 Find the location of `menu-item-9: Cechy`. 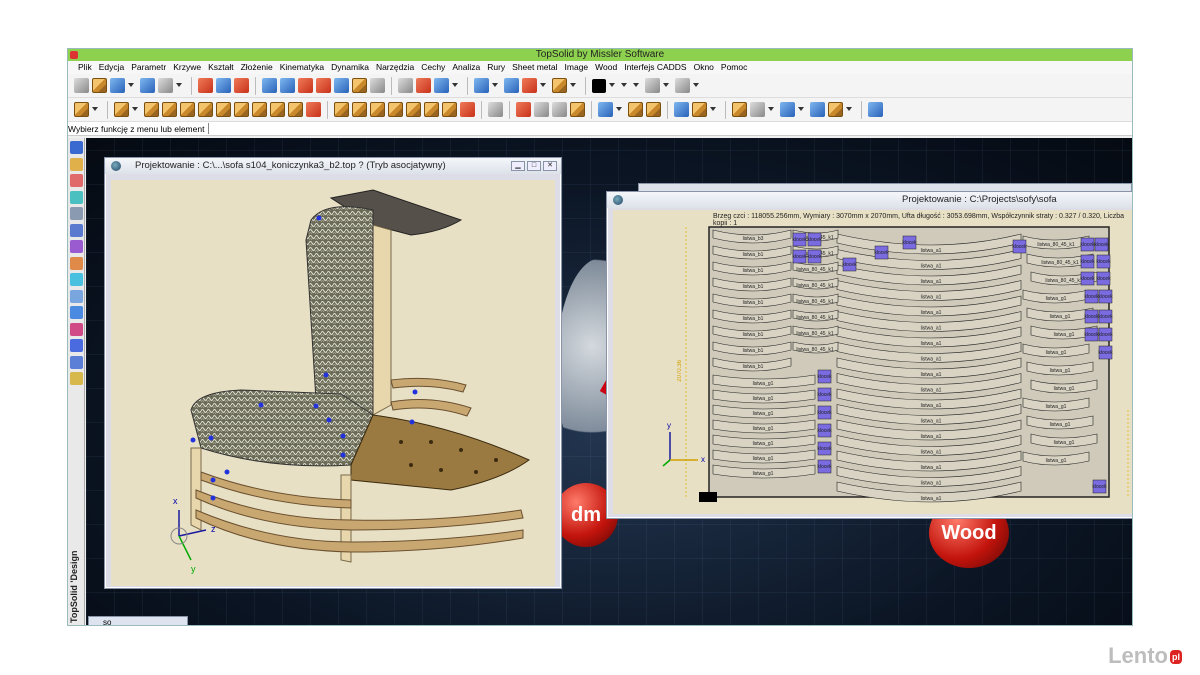

menu-item-9: Cechy is located at coordinates (433, 67).